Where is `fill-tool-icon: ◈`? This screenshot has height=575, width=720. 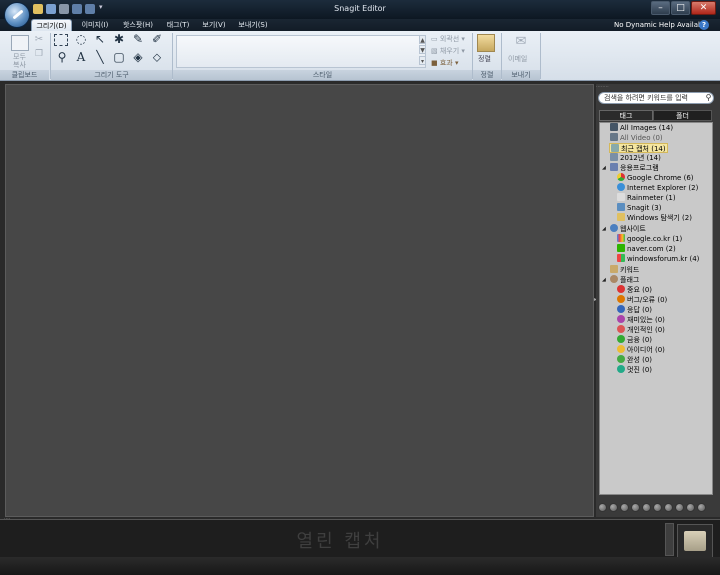
fill-tool-icon: ◈ is located at coordinates (138, 57).